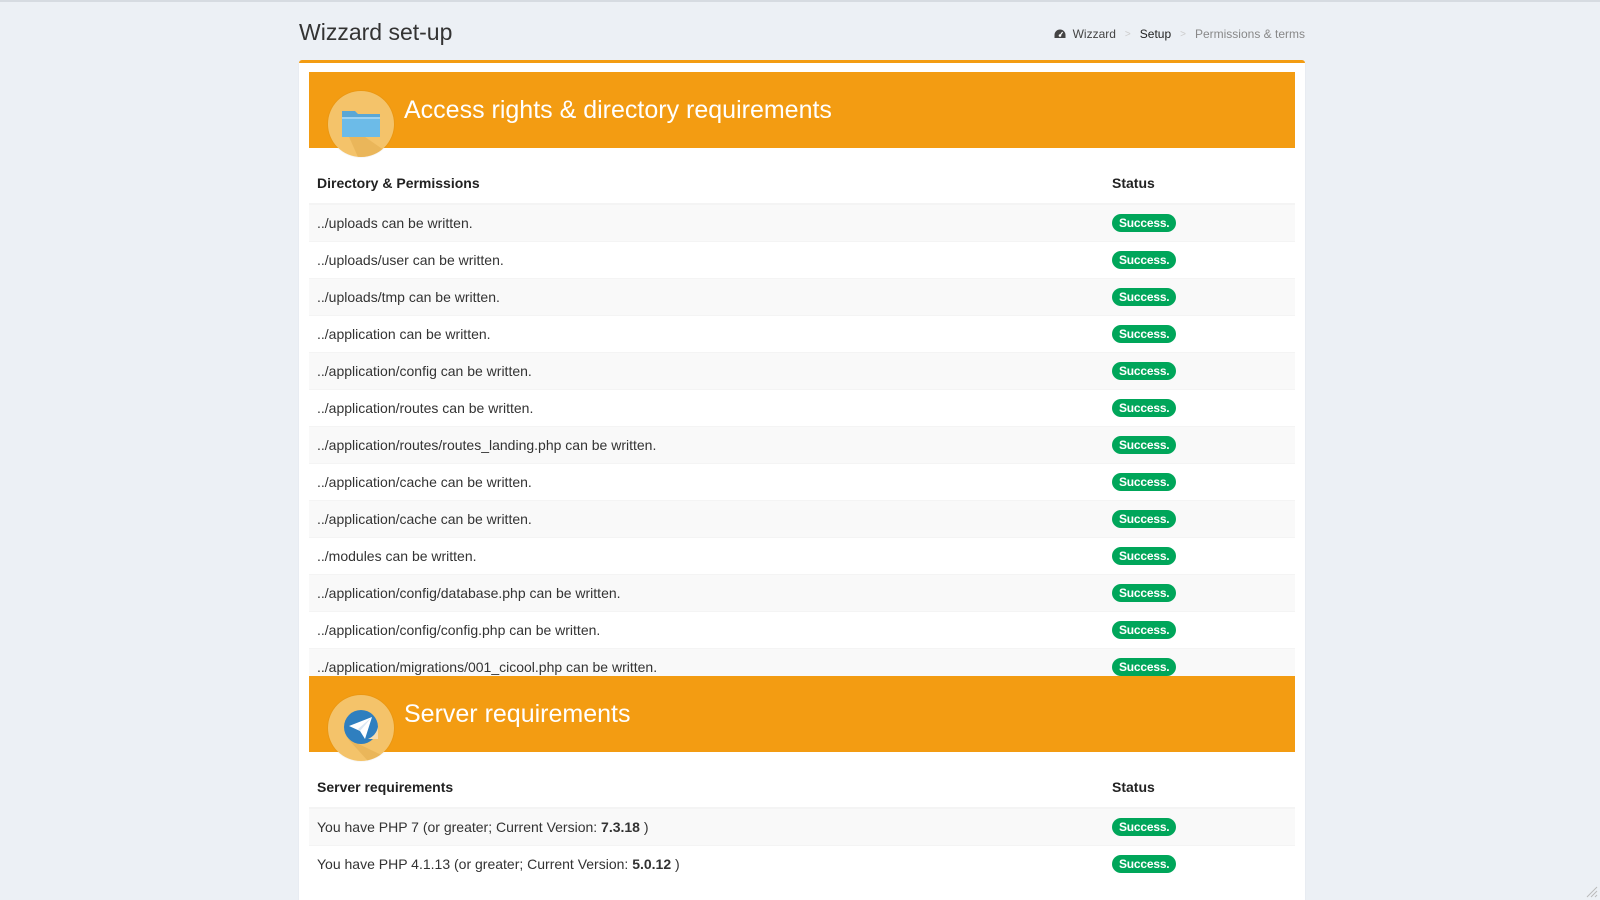  Describe the element at coordinates (1094, 34) in the screenshot. I see `breadcrumb-label: Wizzard` at that location.